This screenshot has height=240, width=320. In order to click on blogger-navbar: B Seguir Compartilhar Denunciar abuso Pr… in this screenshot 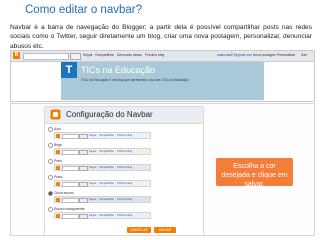, I will do `click(162, 56)`.